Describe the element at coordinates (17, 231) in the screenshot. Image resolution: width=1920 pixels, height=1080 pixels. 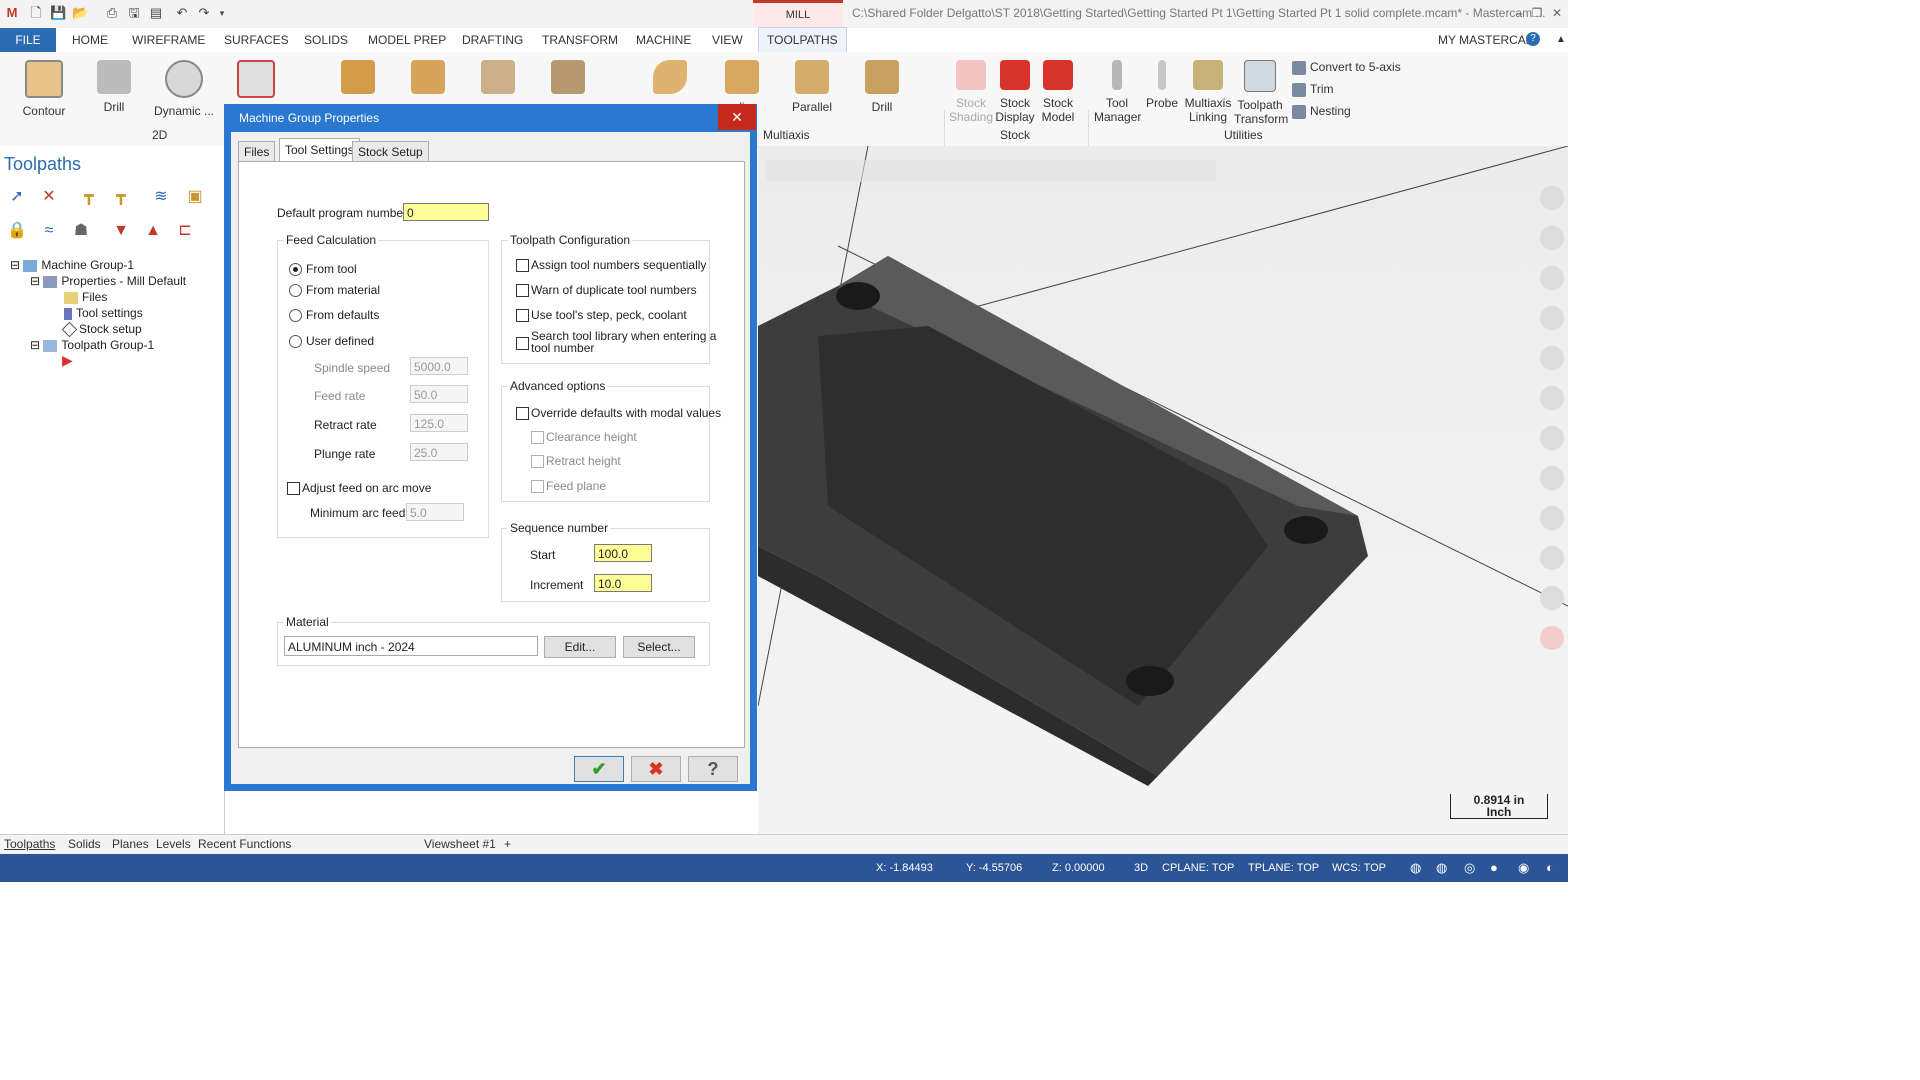
I see `lock-icon: 🔒` at that location.